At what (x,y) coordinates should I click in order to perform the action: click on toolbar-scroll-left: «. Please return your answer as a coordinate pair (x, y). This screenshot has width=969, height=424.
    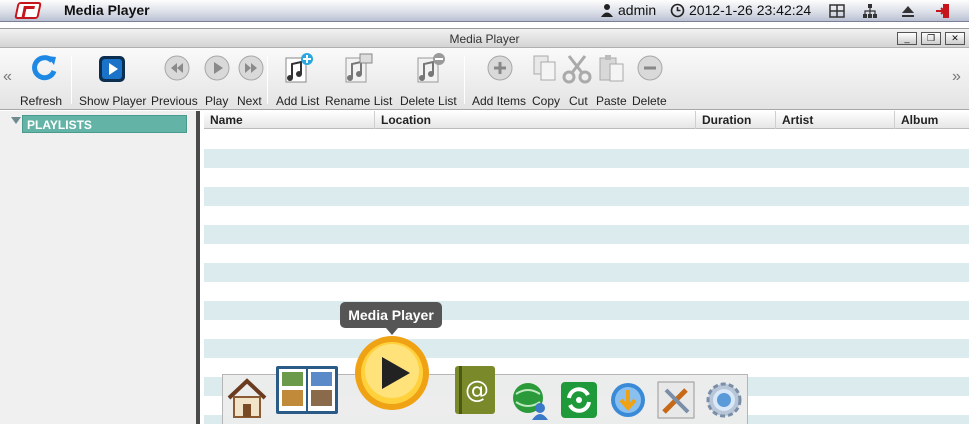
    Looking at the image, I should click on (7, 77).